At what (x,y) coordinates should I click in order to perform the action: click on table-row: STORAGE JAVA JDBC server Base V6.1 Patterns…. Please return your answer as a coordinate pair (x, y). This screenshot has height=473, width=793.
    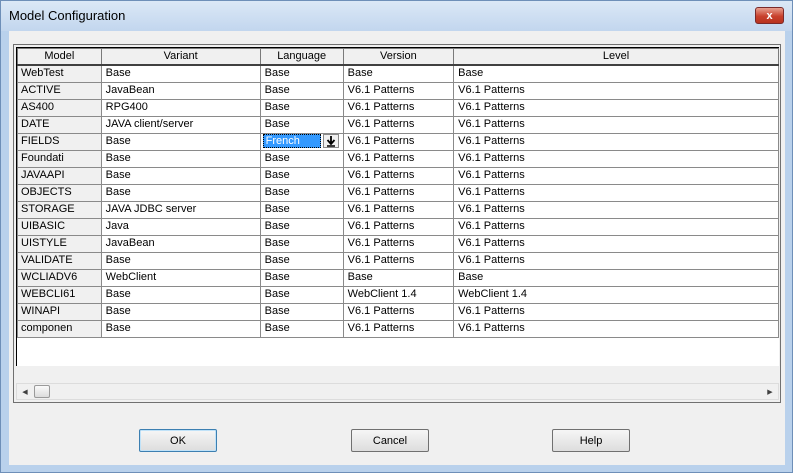
    Looking at the image, I should click on (398, 209).